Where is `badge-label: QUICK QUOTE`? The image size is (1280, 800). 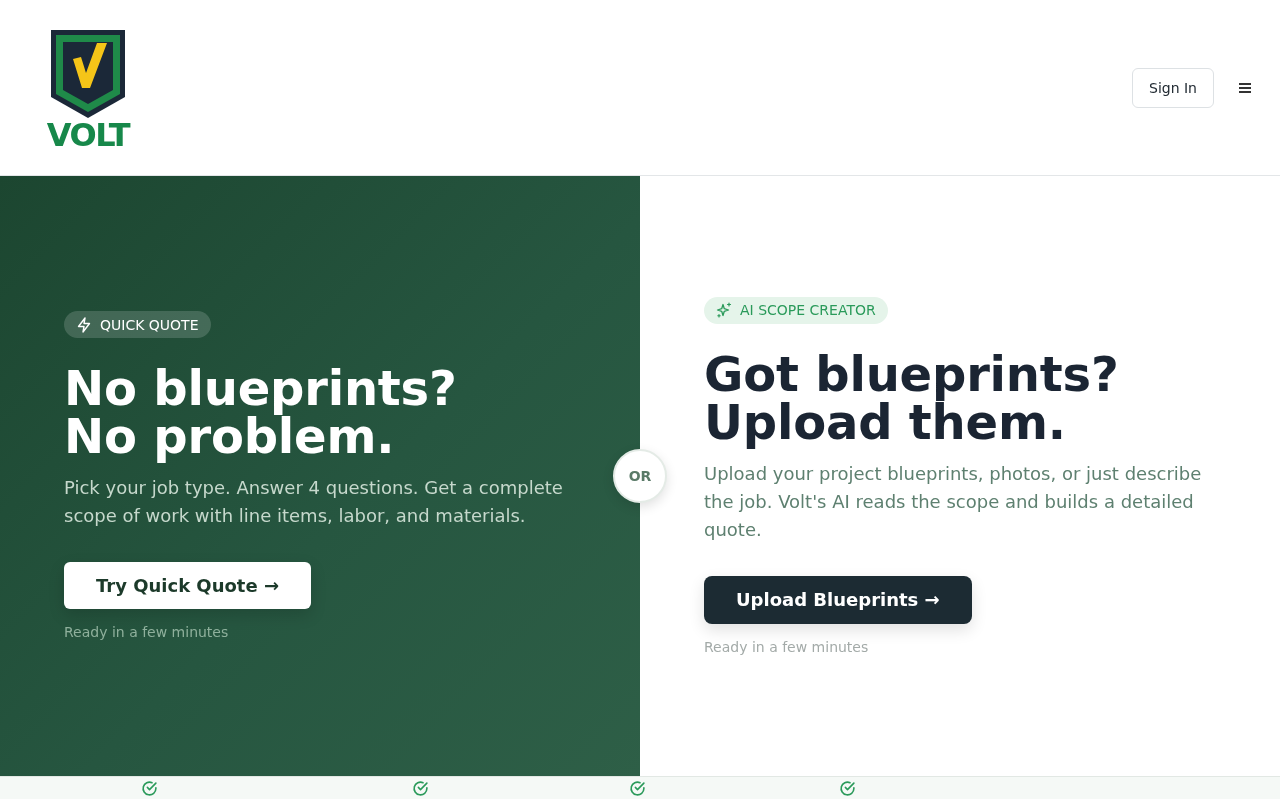 badge-label: QUICK QUOTE is located at coordinates (149, 324).